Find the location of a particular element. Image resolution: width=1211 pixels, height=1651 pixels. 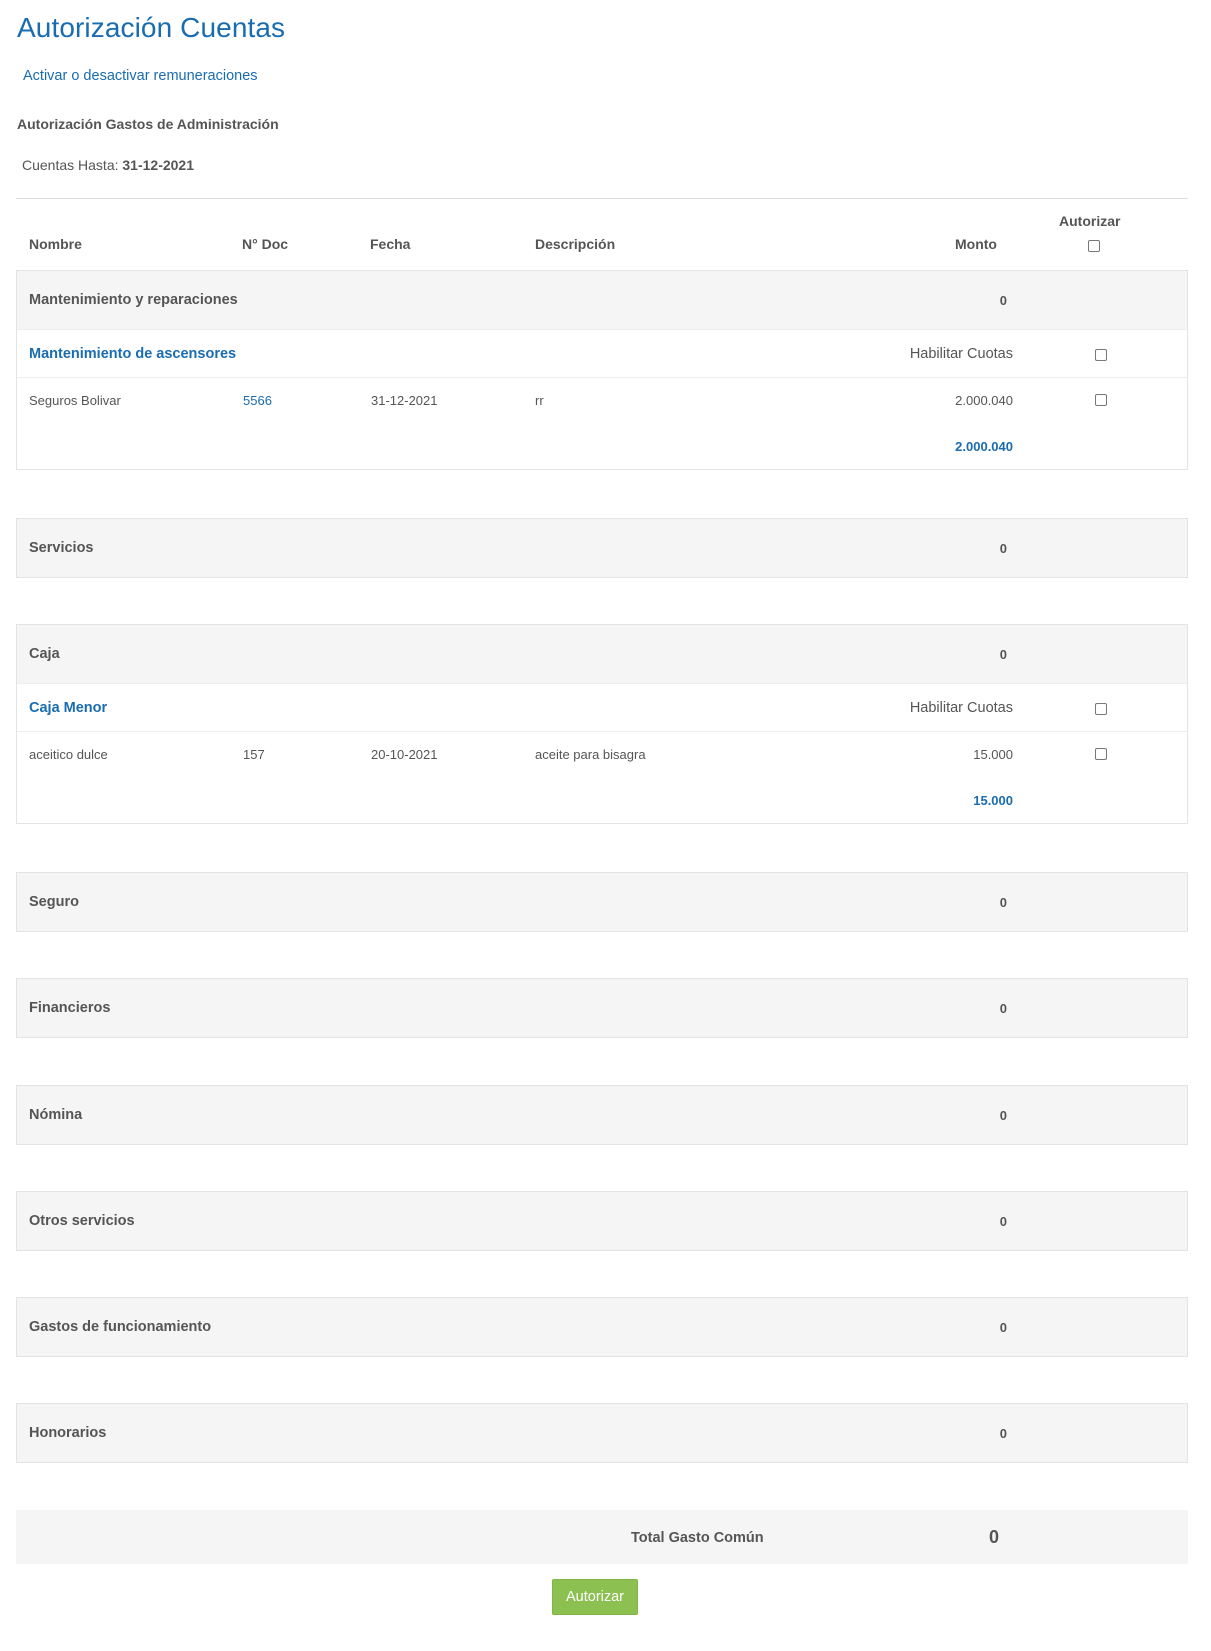

group-financieros: Financieros 0 is located at coordinates (602, 1008).